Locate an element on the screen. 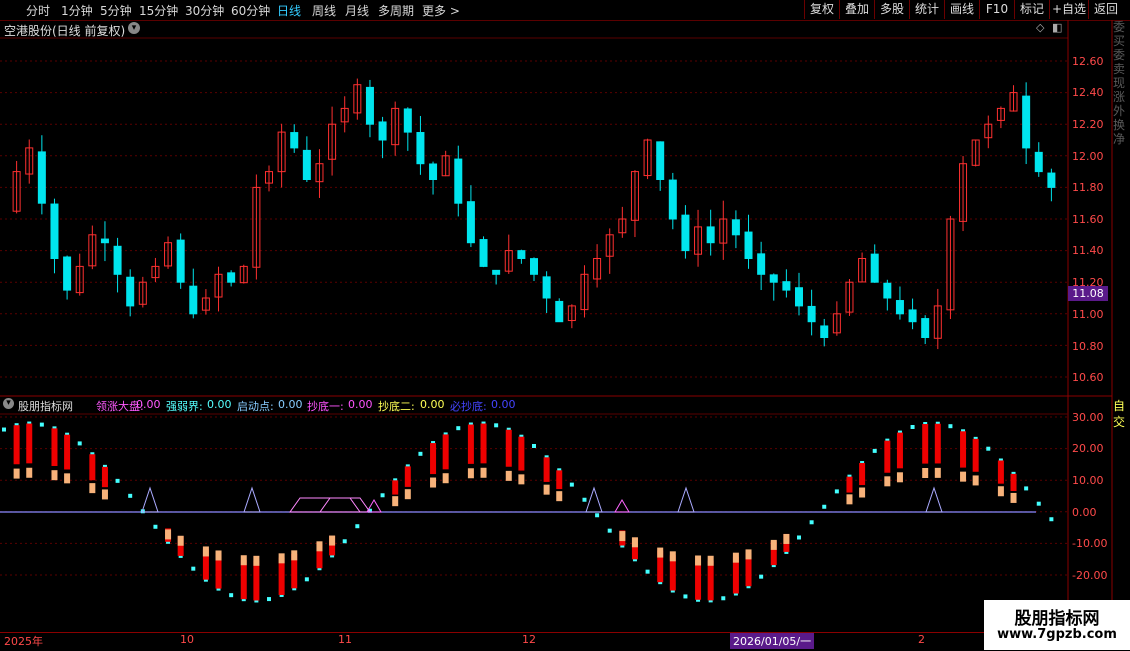  indicator-label-chaodi2: 抄底二: is located at coordinates (396, 406).